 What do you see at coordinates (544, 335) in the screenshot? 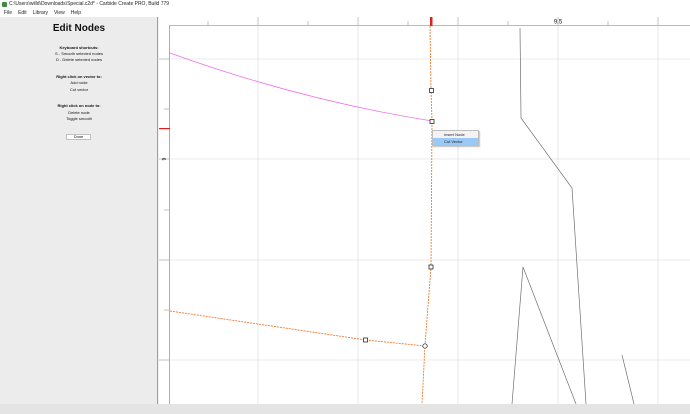
I see `grey-vector-lower` at bounding box center [544, 335].